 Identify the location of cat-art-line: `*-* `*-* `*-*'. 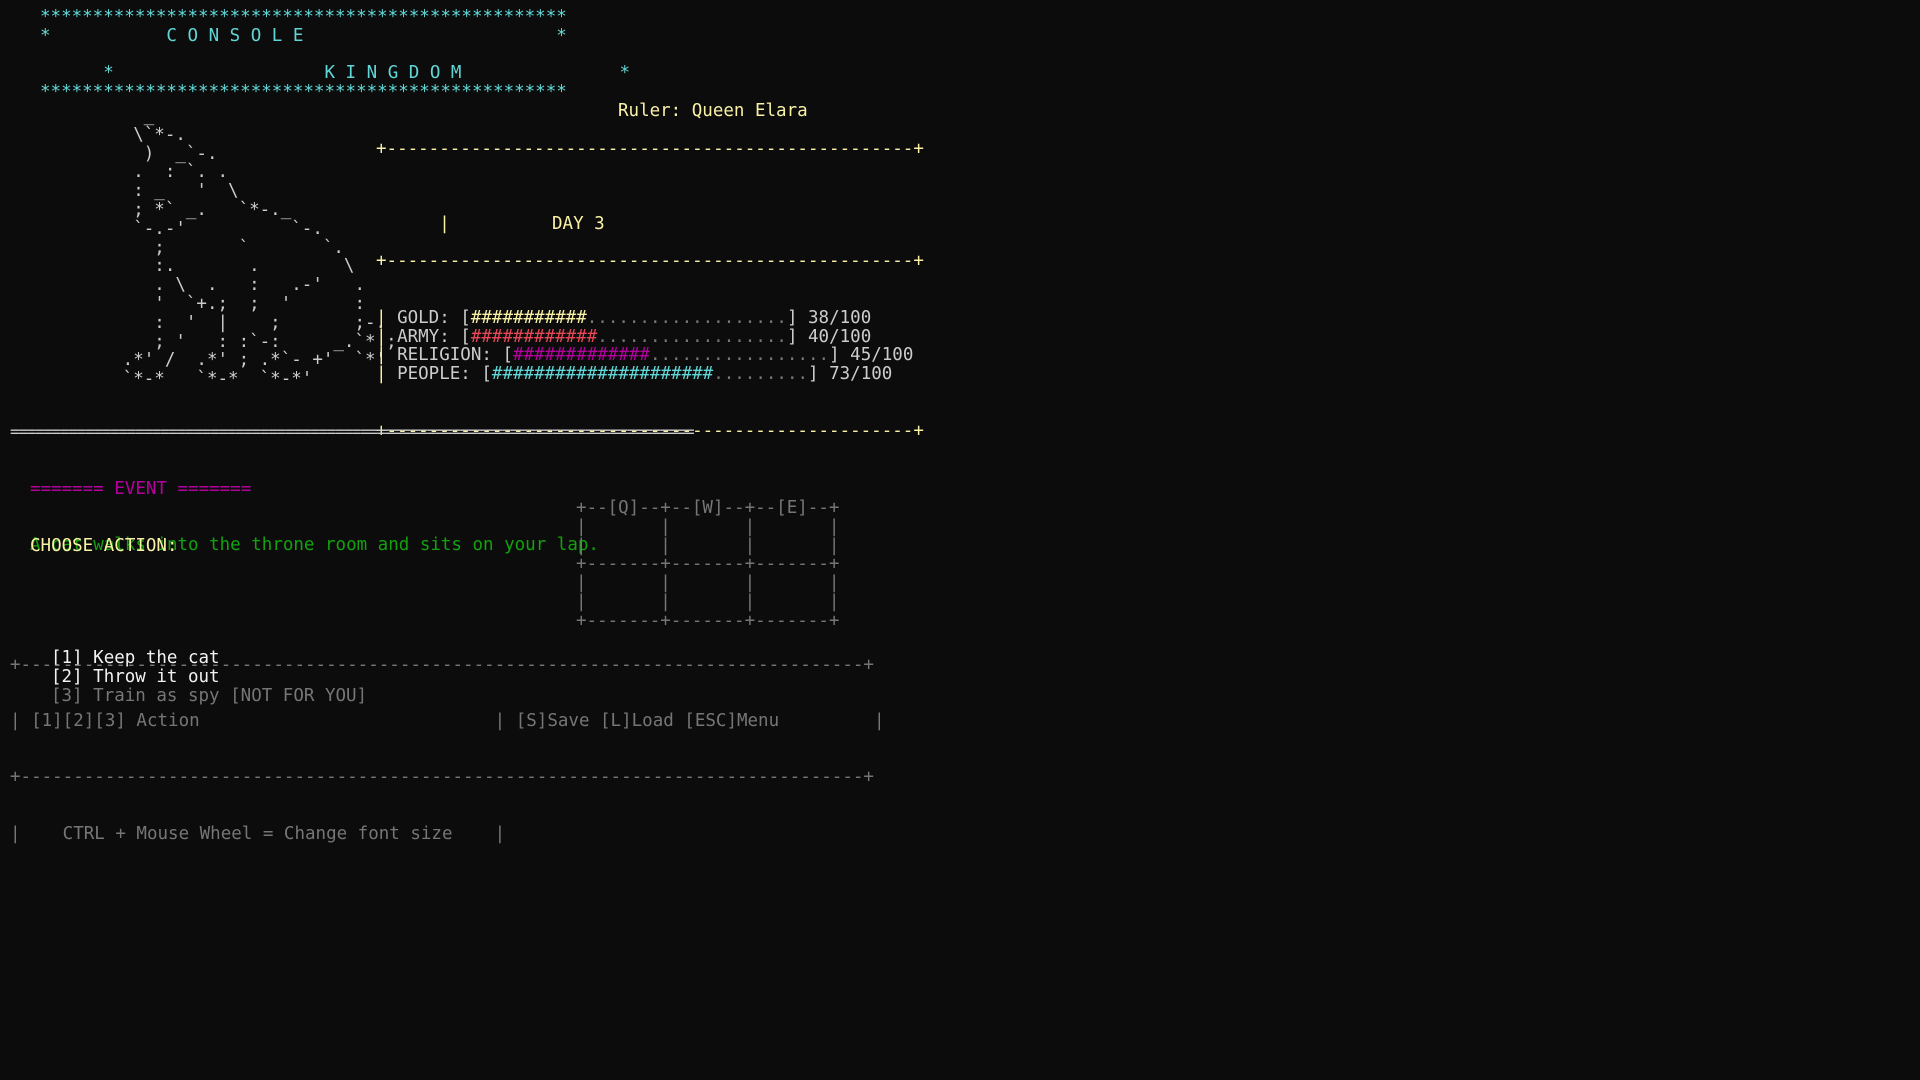
(191, 379).